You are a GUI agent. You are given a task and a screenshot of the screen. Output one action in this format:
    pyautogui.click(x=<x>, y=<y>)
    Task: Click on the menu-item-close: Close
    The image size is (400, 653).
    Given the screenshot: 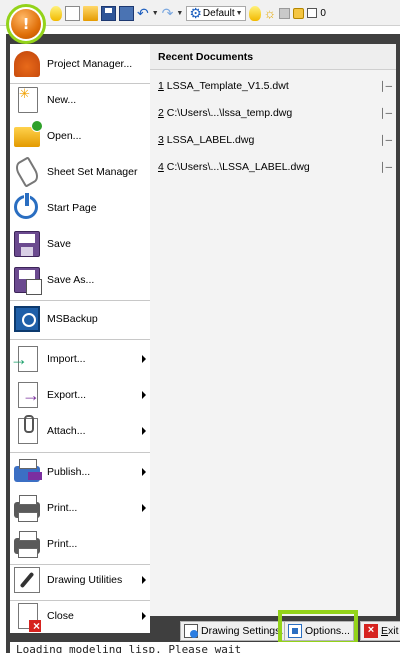 What is the action you would take?
    pyautogui.click(x=80, y=616)
    